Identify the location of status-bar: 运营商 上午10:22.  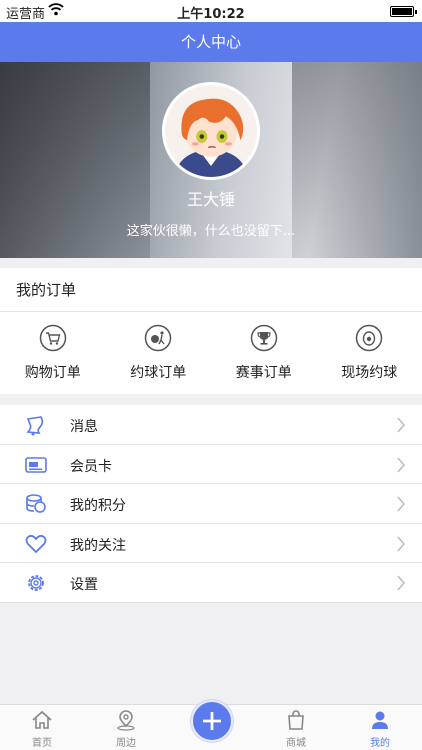
(211, 11).